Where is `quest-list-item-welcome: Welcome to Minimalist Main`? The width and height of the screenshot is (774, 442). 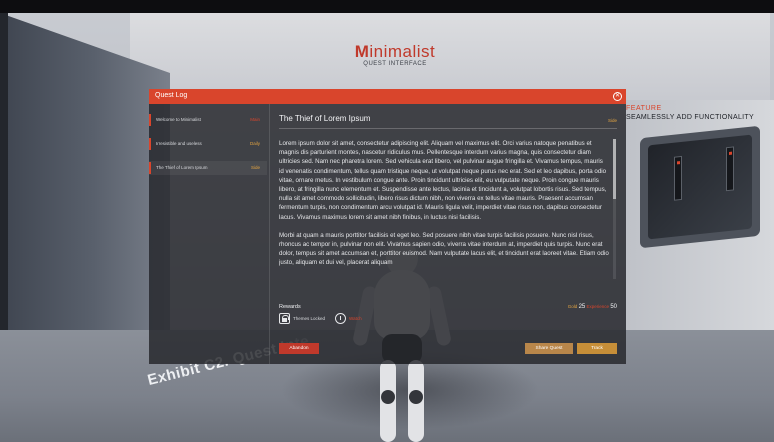 quest-list-item-welcome: Welcome to Minimalist Main is located at coordinates (208, 120).